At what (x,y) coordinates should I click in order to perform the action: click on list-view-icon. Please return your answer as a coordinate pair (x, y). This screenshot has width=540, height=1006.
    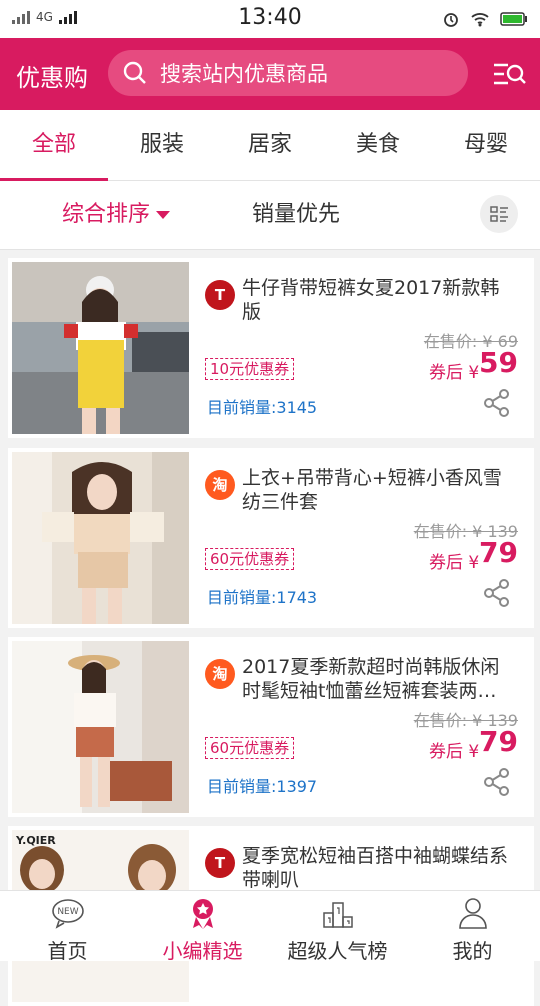
    Looking at the image, I should click on (499, 214).